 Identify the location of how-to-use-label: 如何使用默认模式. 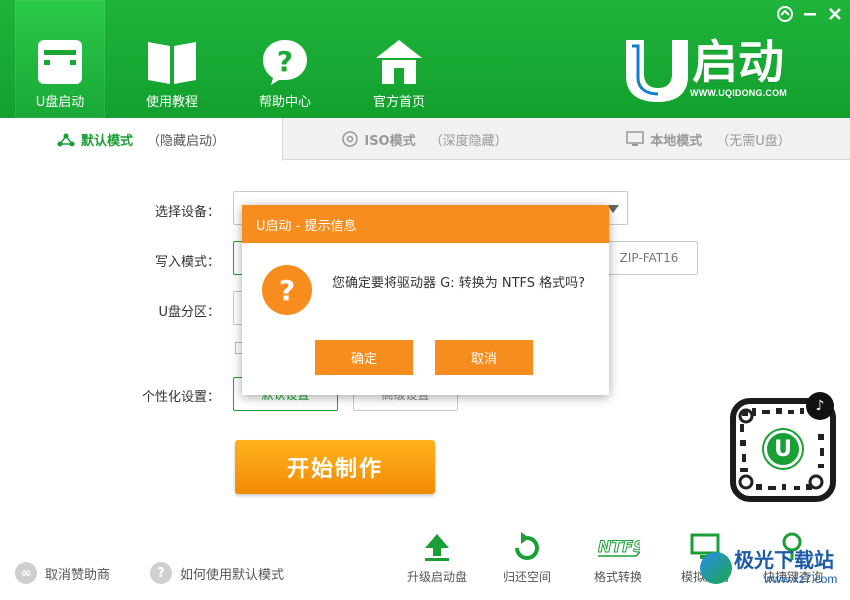
(232, 575).